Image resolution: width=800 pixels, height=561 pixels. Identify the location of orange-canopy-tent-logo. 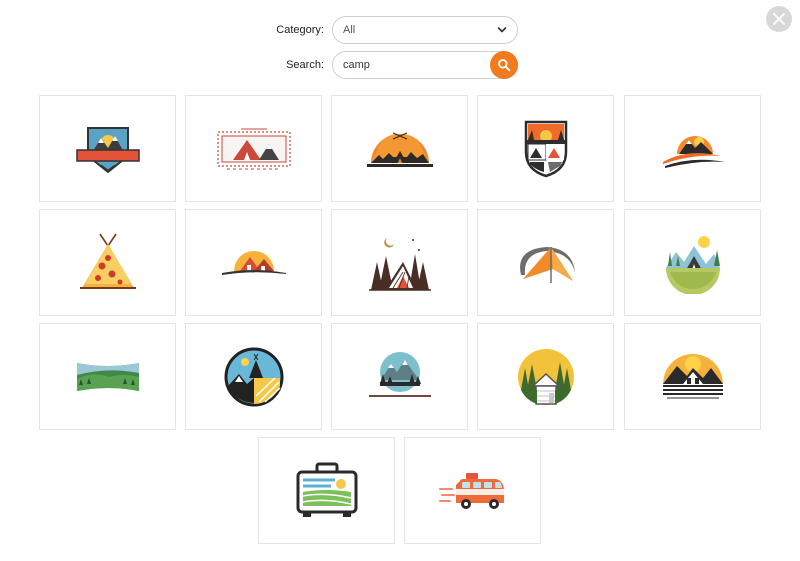
(547, 264).